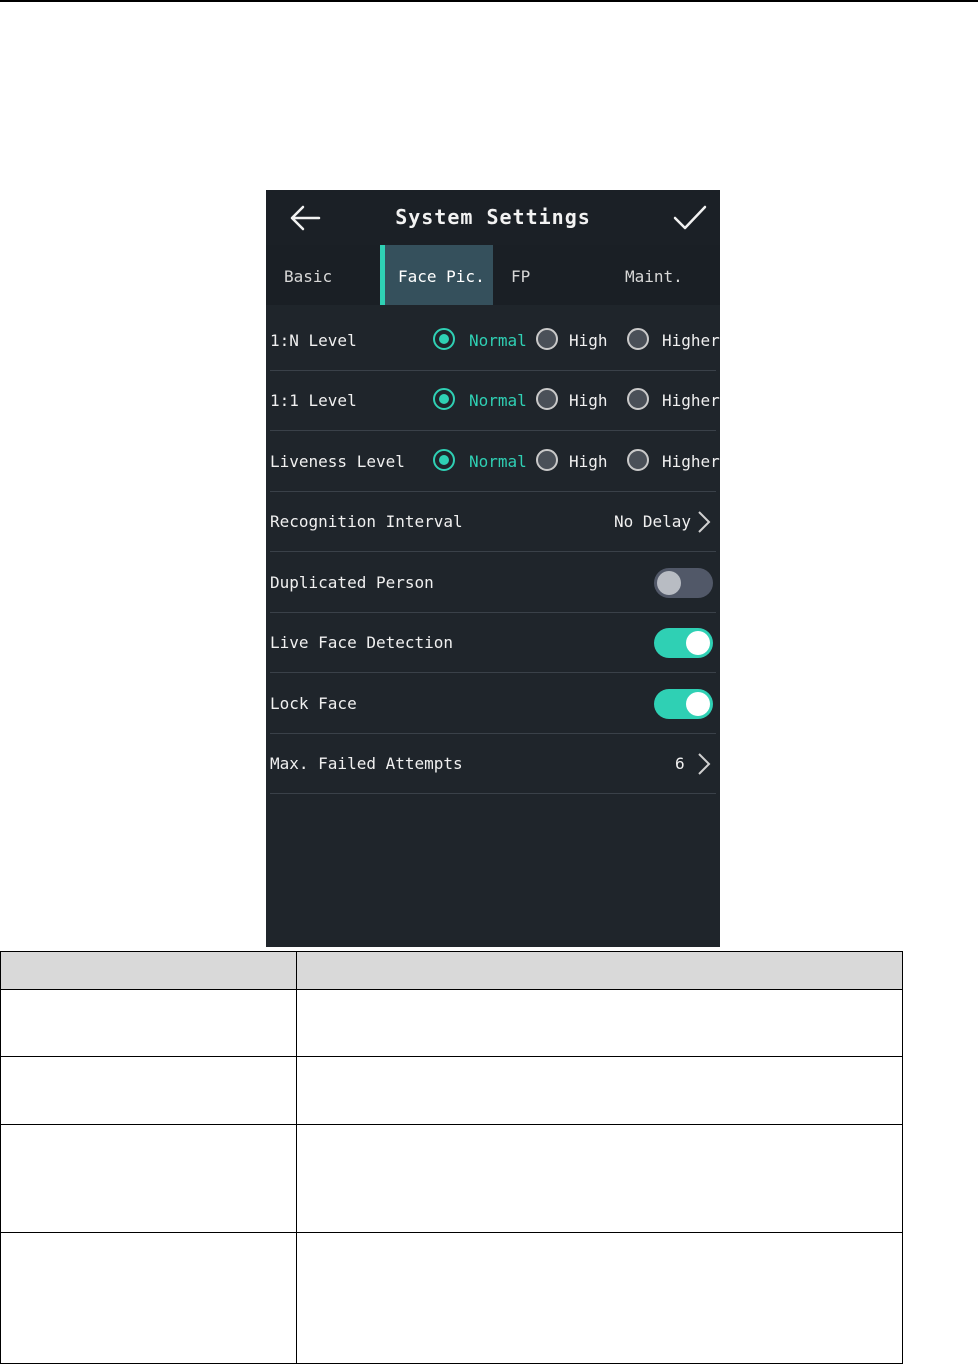 The width and height of the screenshot is (978, 1364). Describe the element at coordinates (352, 582) in the screenshot. I see `duplicated-person-label: Duplicated Person` at that location.